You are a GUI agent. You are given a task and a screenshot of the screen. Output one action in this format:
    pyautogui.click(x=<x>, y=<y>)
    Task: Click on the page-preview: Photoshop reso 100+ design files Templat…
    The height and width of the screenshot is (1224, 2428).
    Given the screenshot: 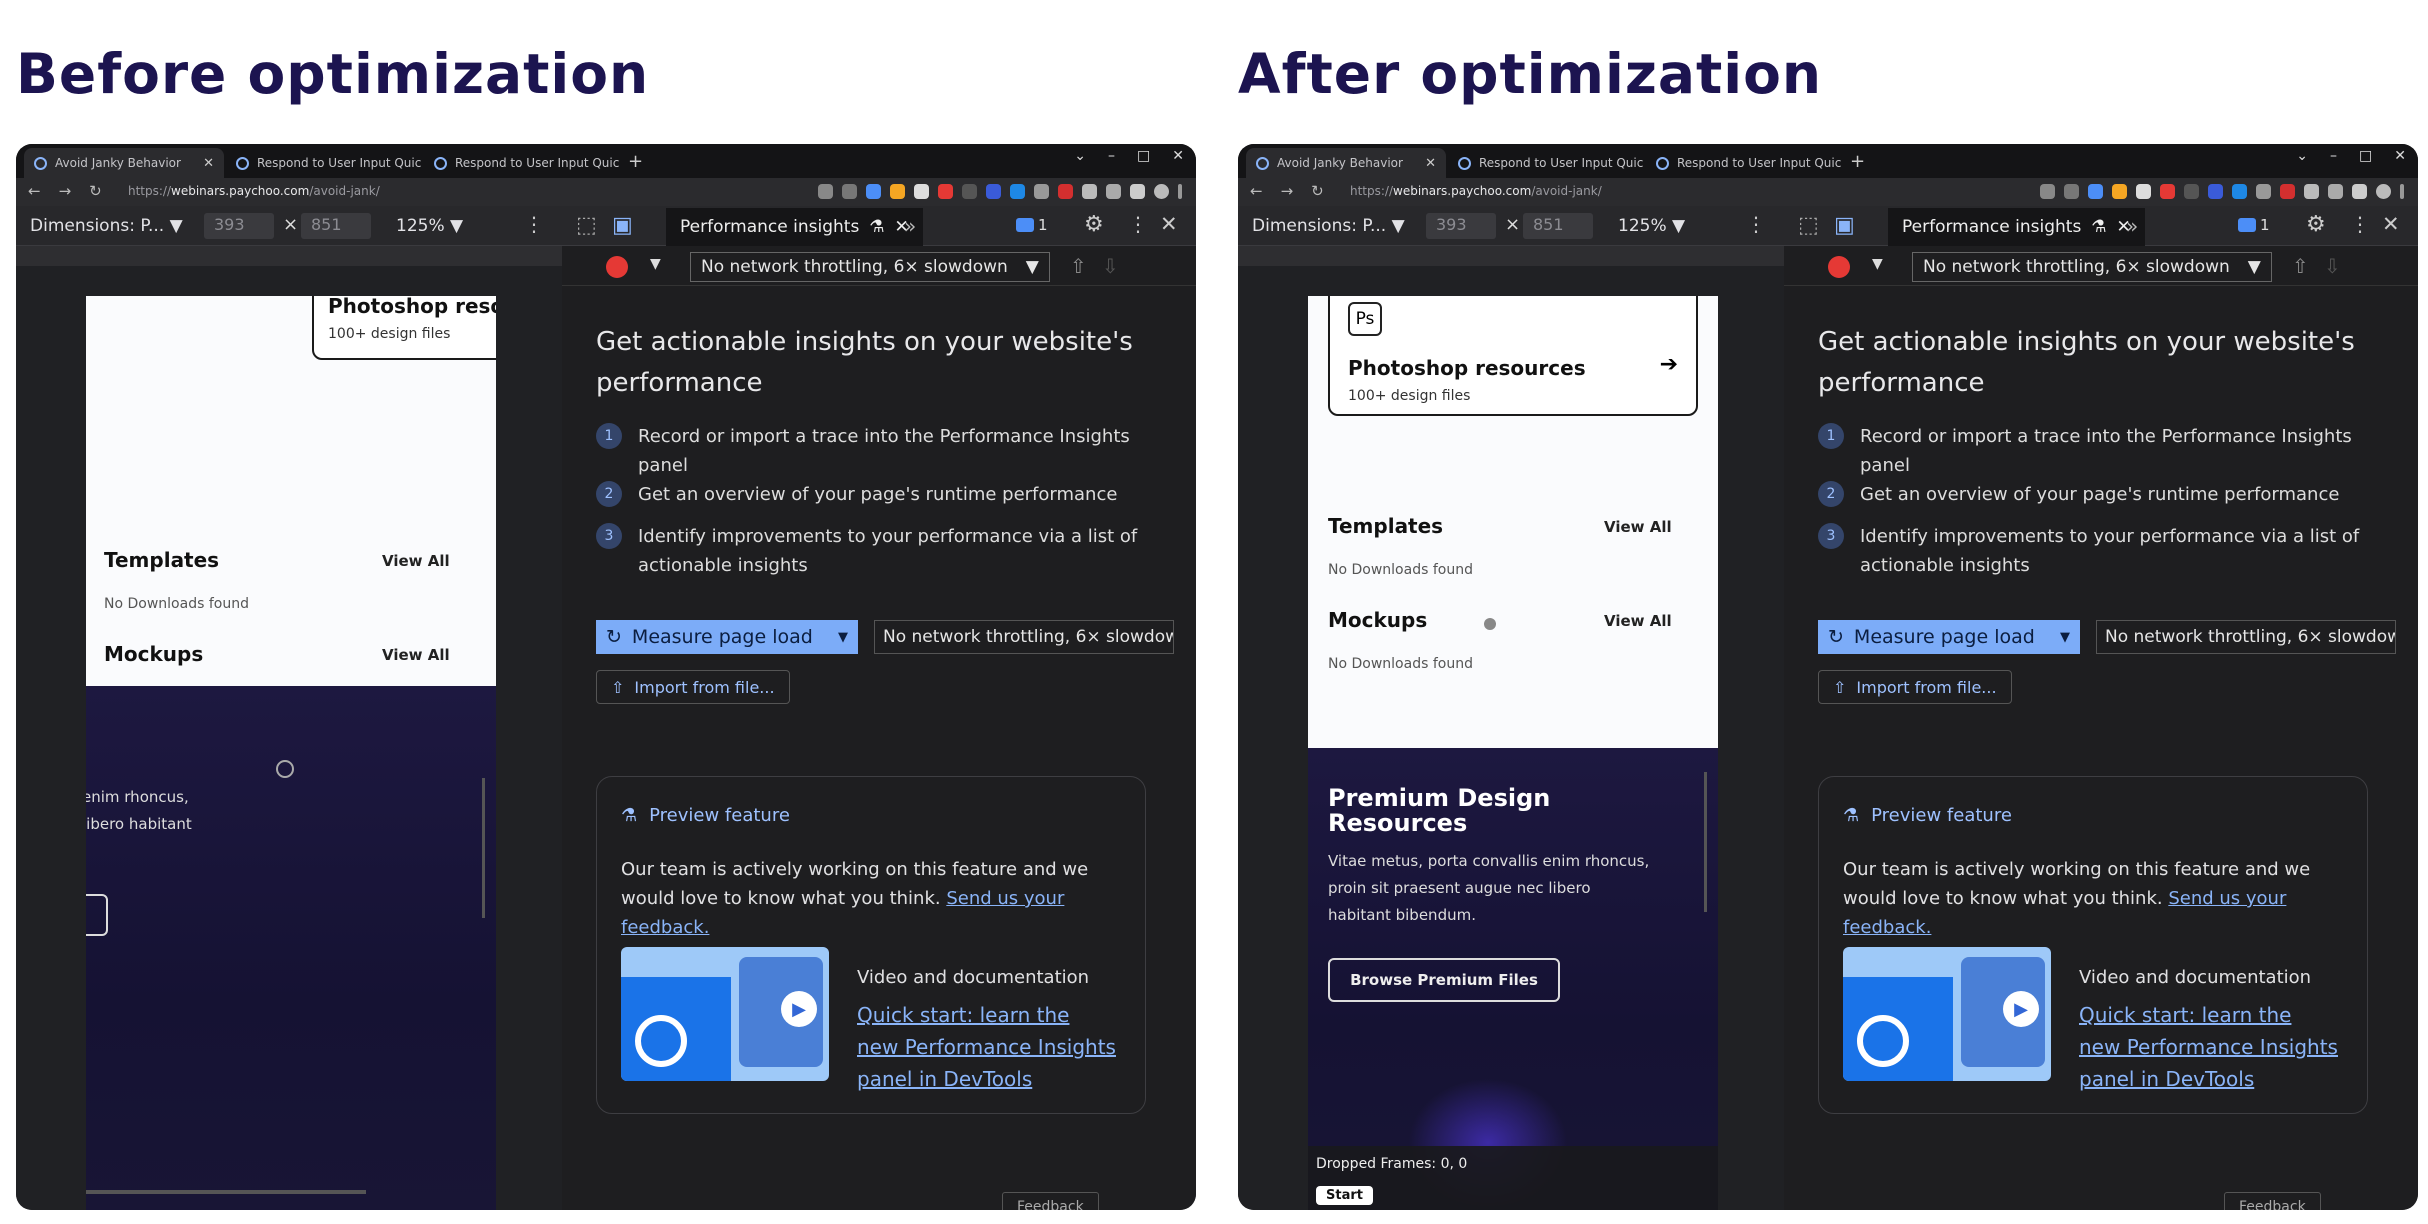 What is the action you would take?
    pyautogui.click(x=291, y=753)
    